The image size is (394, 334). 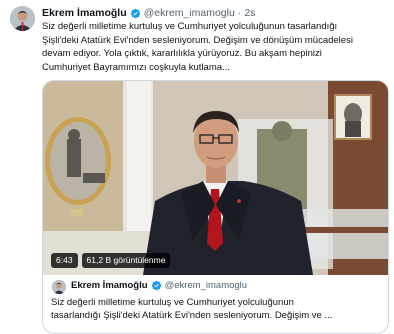 I want to click on verified-badge-icon, so click(x=135, y=13).